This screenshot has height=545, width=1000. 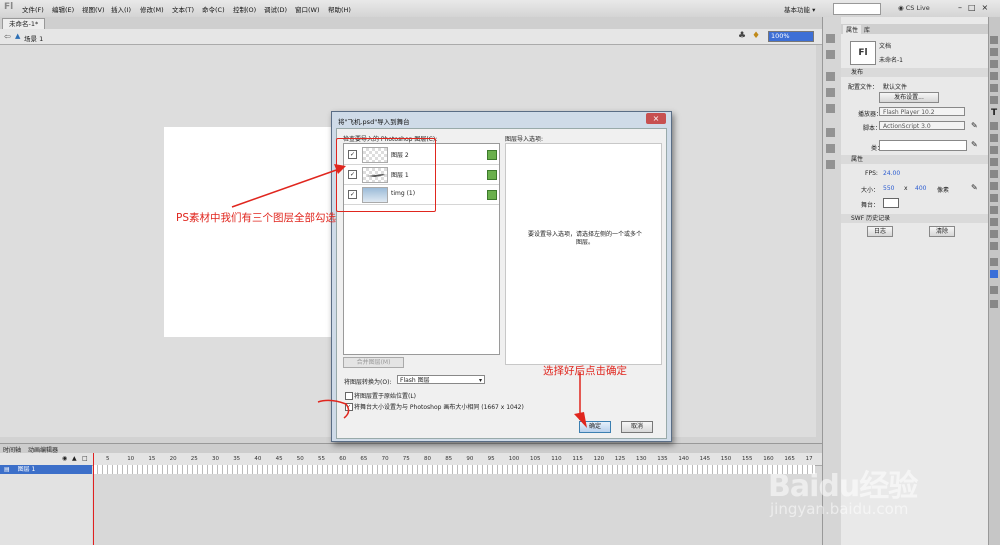 What do you see at coordinates (580, 420) in the screenshot?
I see `annotation-arrowhead-ok` at bounding box center [580, 420].